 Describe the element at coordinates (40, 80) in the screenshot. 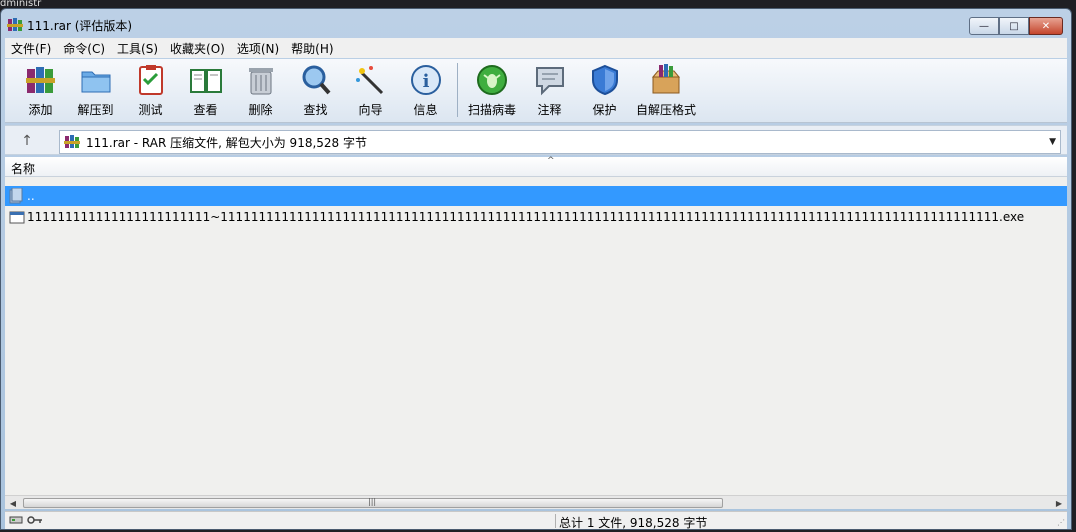

I see `add-books-icon` at that location.